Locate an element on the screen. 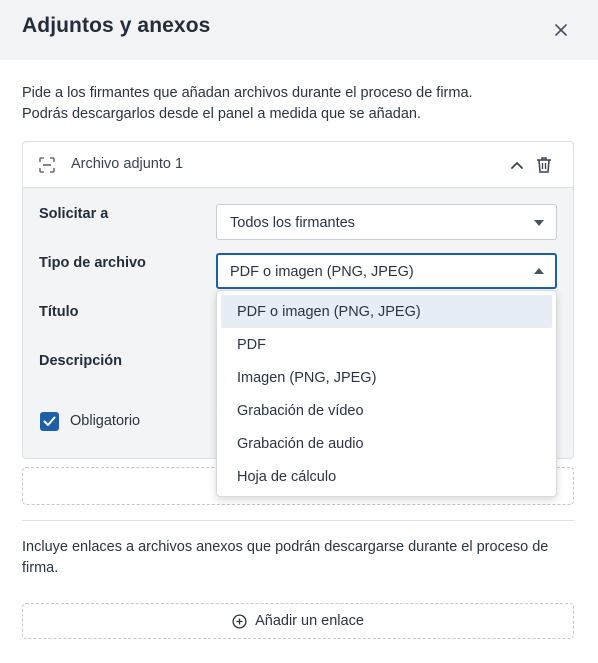  required-label: Obligatorio is located at coordinates (105, 421).